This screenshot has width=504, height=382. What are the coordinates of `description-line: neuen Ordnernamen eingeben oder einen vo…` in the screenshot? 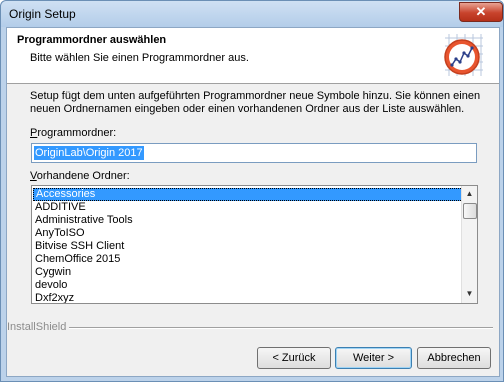 It's located at (247, 109).